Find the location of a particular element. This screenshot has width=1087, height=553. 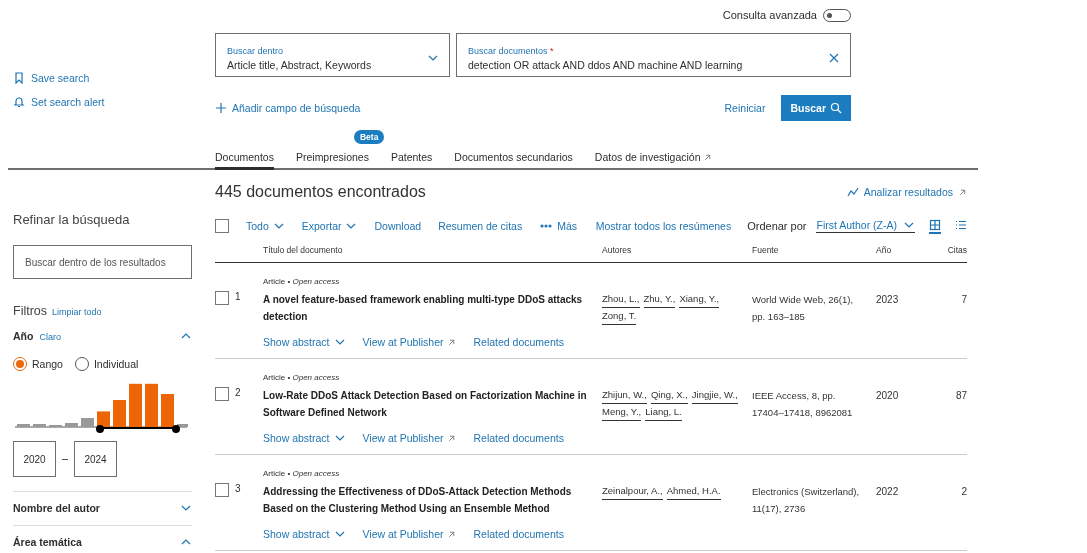

year-text: 2020 is located at coordinates (888, 396).